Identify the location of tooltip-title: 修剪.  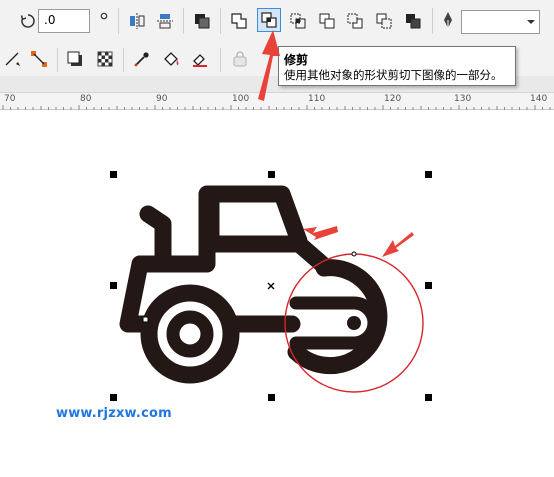
(296, 60).